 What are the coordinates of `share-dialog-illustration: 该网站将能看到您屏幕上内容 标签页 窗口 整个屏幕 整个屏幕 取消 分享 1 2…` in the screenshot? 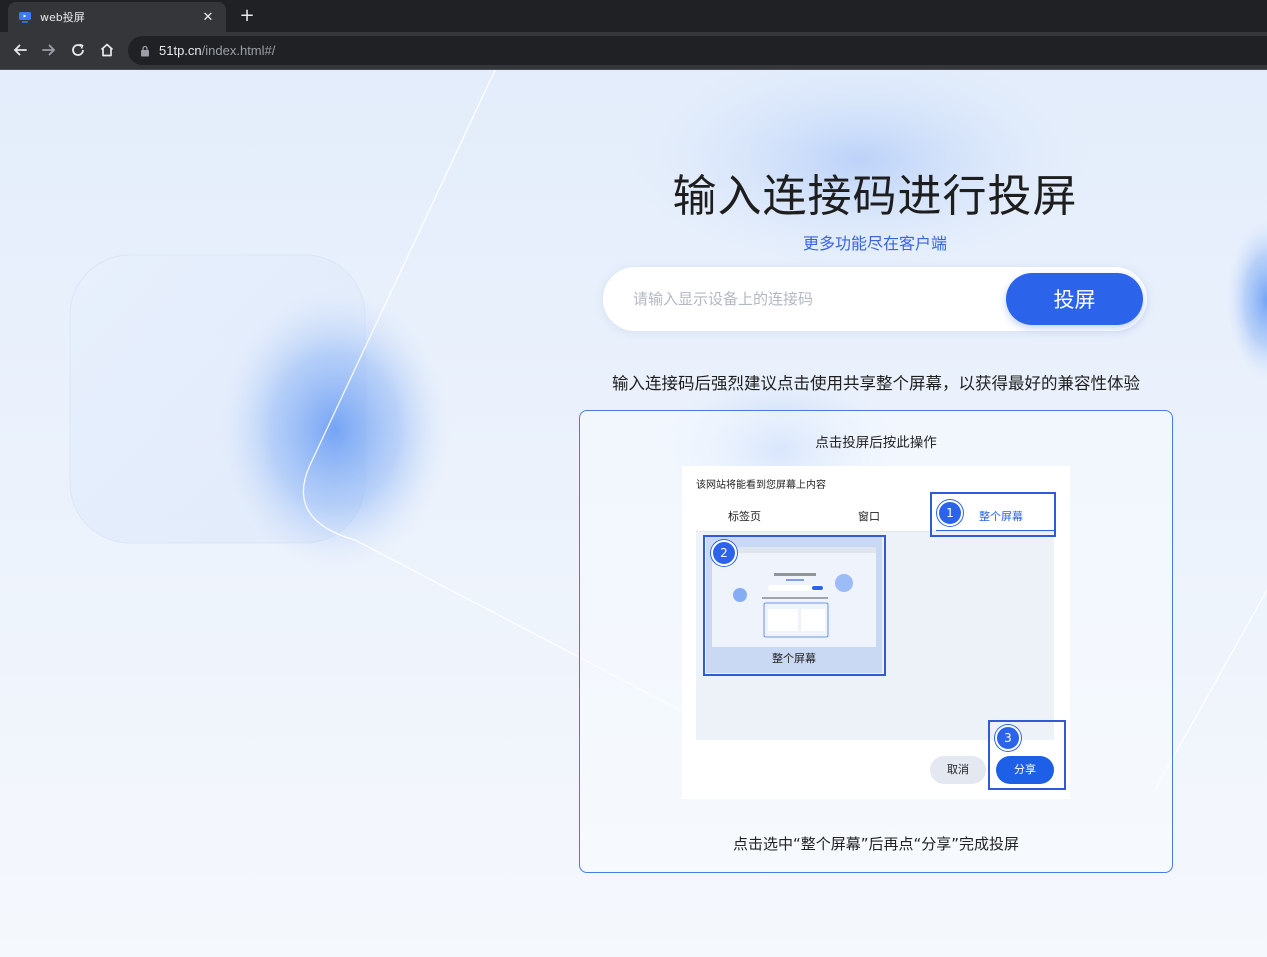 It's located at (876, 632).